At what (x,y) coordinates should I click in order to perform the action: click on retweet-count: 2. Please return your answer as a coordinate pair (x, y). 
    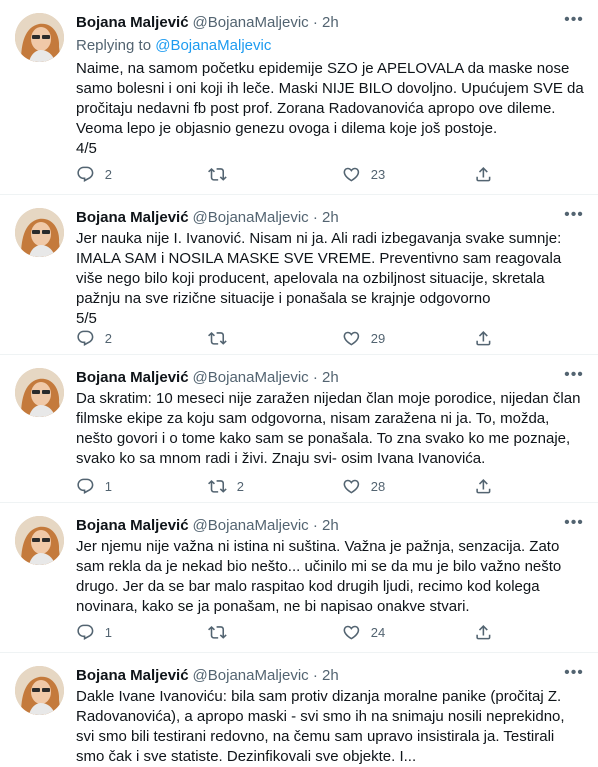
    Looking at the image, I should click on (240, 486).